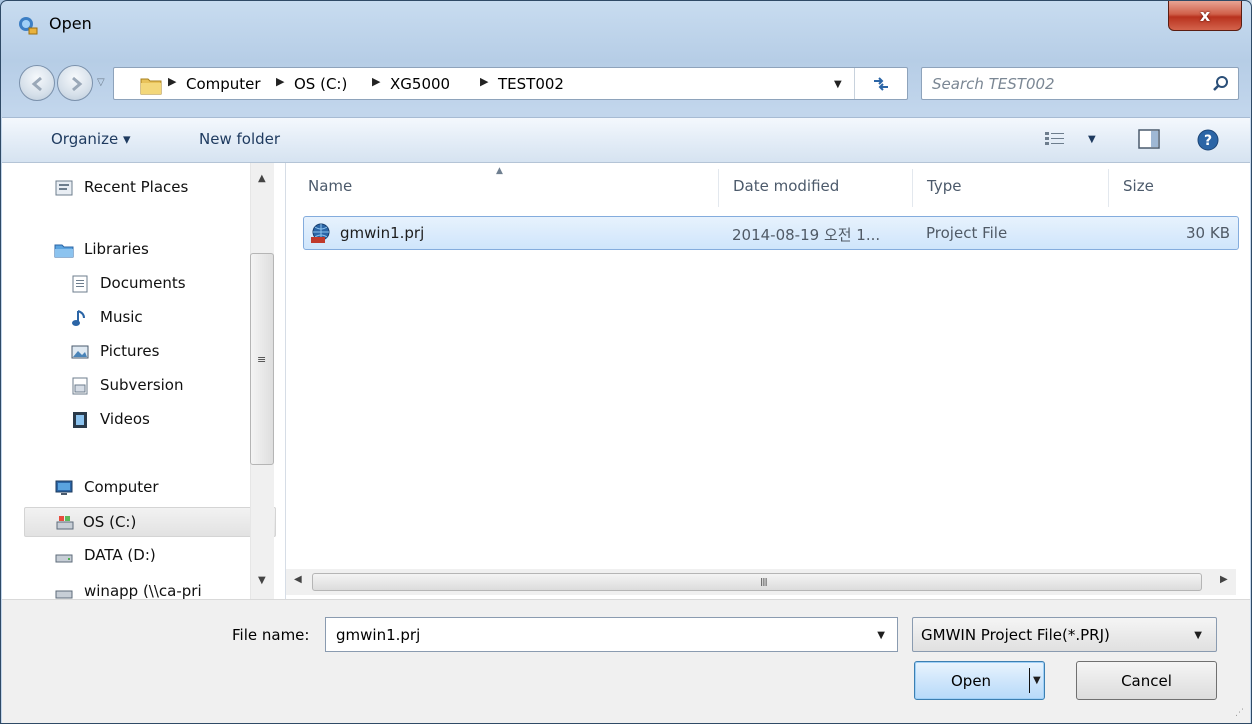  I want to click on file-size: 30 KB, so click(1208, 233).